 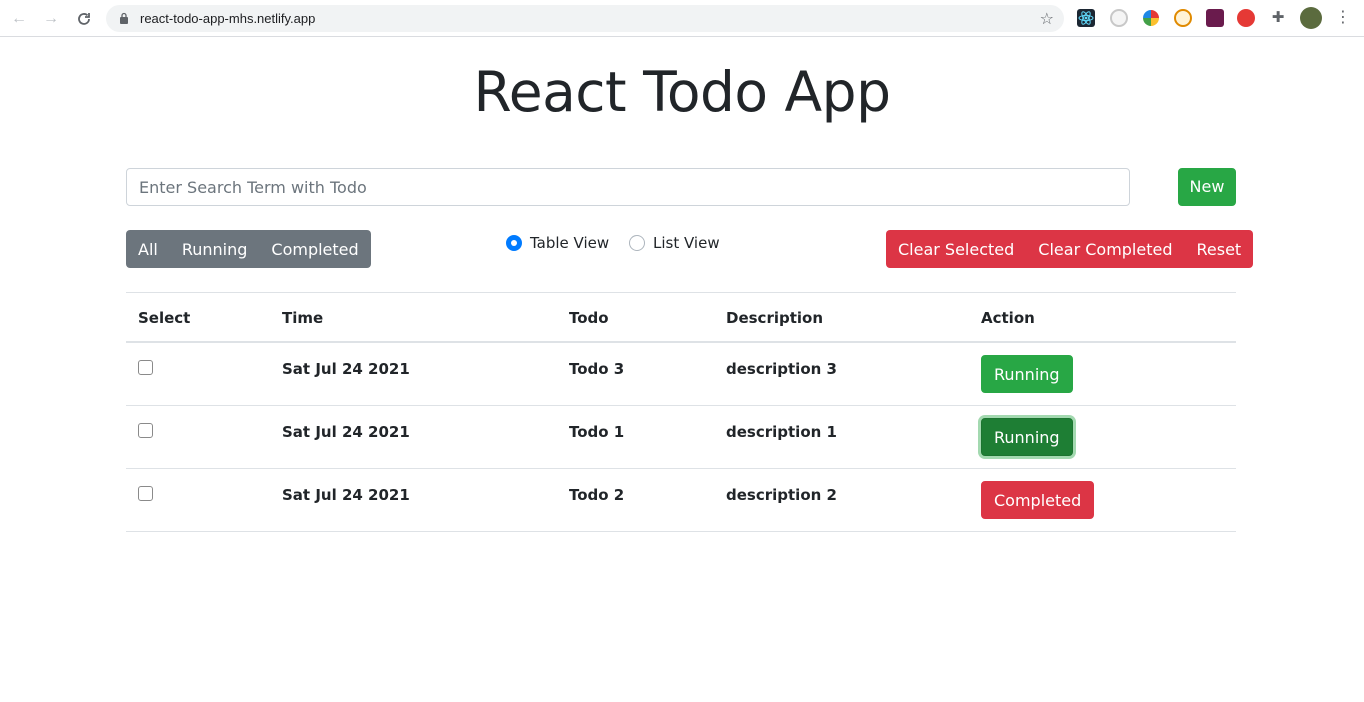 I want to click on browser-toolbar: ← → react-todo-app-mhs.netlify.app ☆ ✚ ⋮, so click(x=682, y=18).